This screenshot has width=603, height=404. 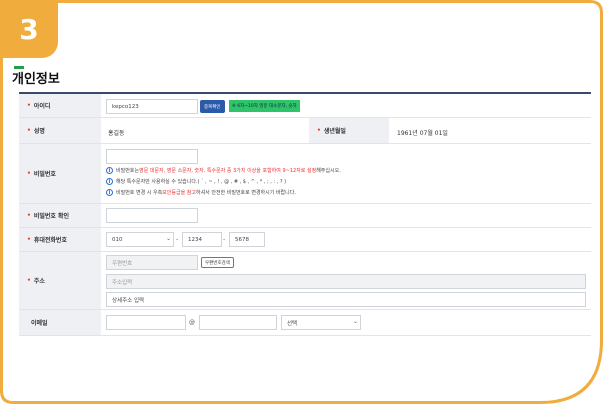 I want to click on row-id: • 아이디 kepco123 중복확인 ※ 6자~10자 영문 대소문자, 숫자, so click(x=305, y=106).